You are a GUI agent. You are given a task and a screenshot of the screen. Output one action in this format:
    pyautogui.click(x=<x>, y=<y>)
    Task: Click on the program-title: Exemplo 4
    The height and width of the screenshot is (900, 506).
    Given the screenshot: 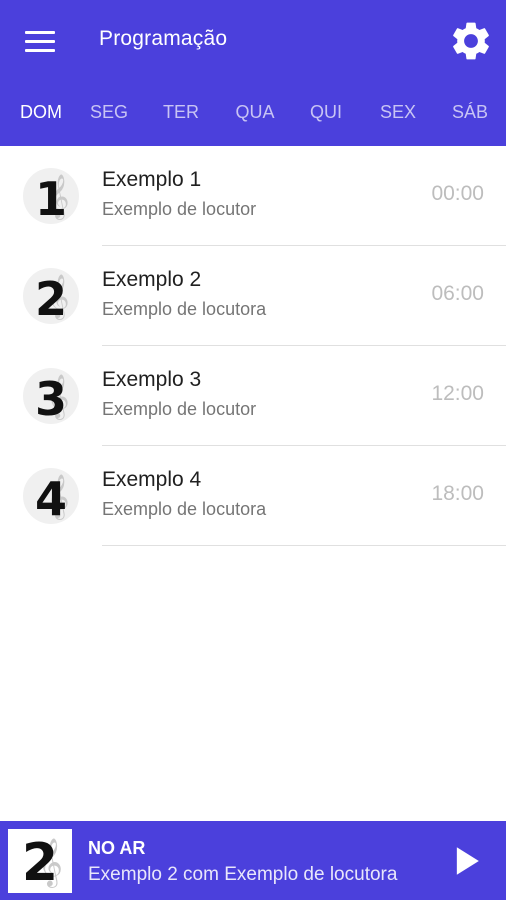 What is the action you would take?
    pyautogui.click(x=152, y=479)
    